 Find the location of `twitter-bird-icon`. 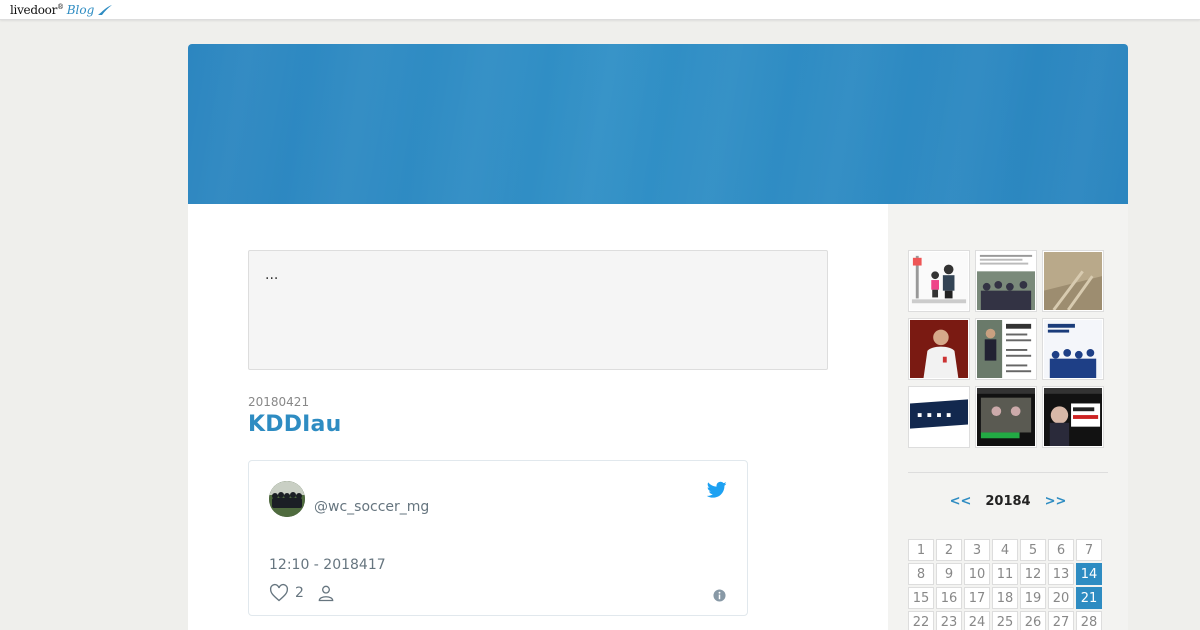

twitter-bird-icon is located at coordinates (717, 490).